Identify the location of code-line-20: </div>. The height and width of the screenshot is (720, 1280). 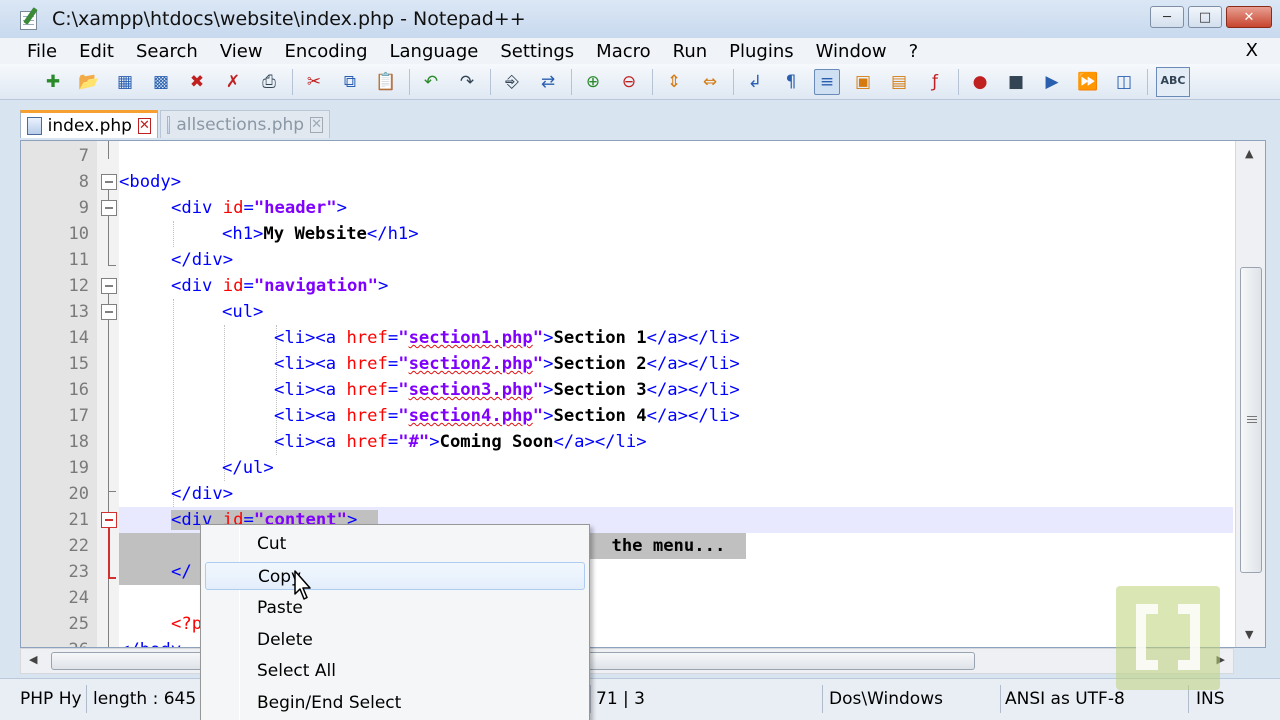
(202, 494).